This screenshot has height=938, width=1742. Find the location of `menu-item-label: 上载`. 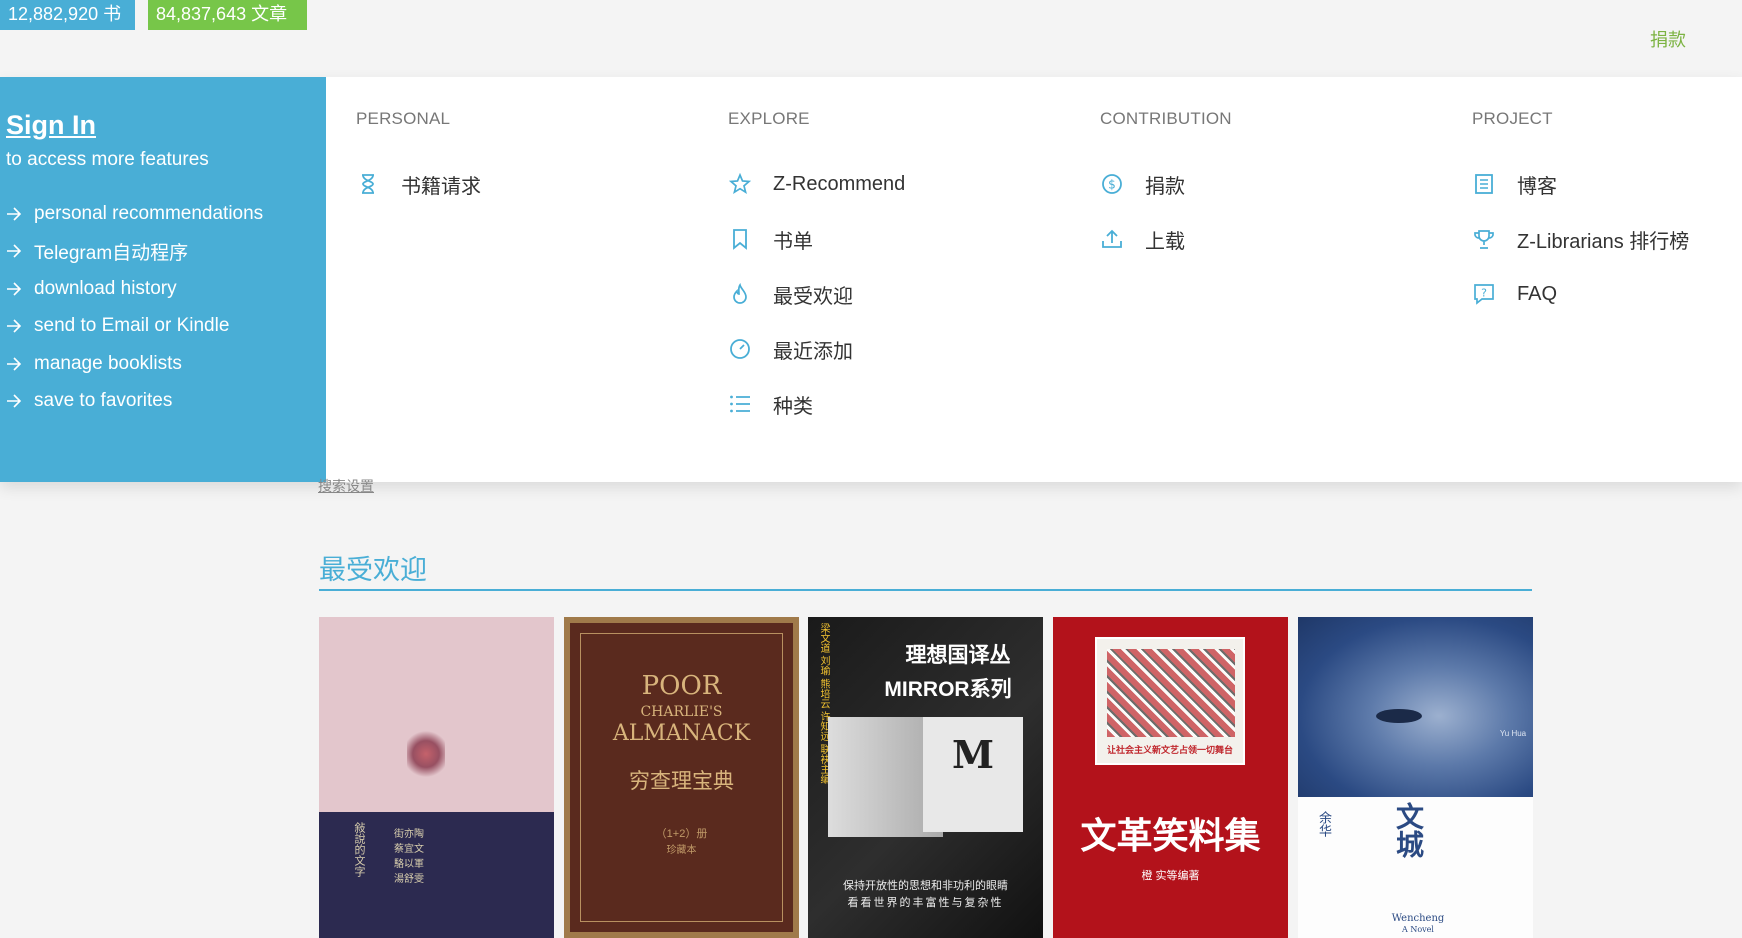

menu-item-label: 上载 is located at coordinates (1165, 241).